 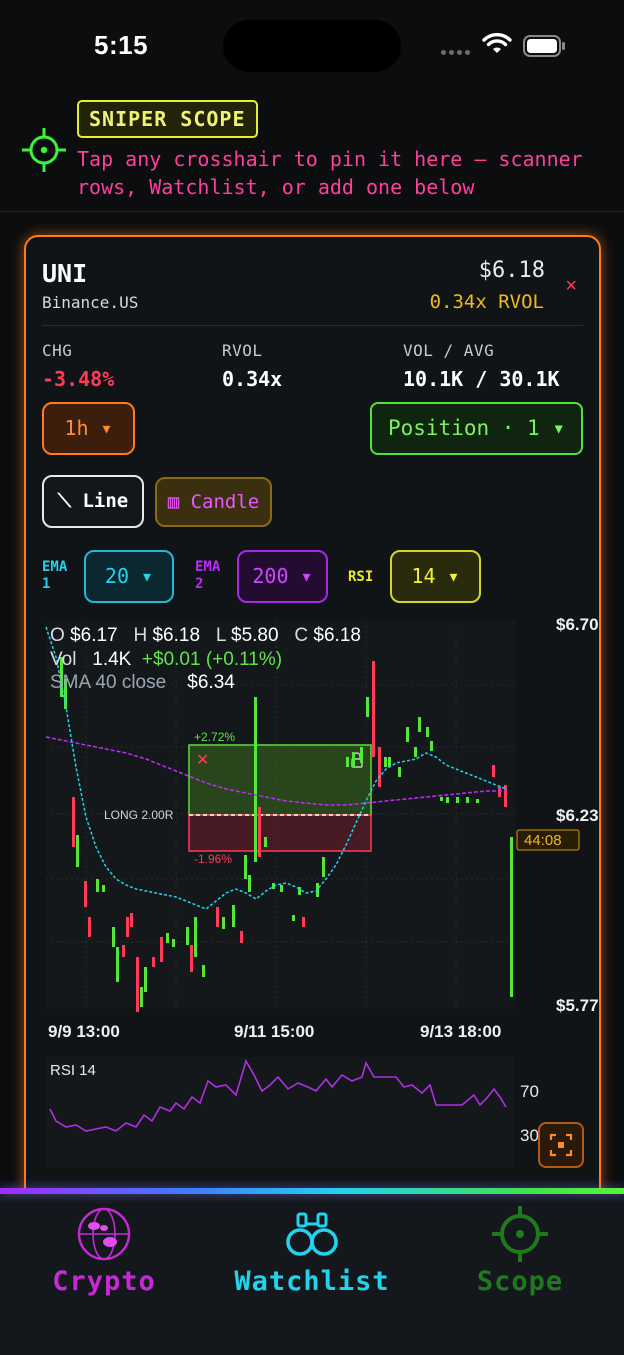 What do you see at coordinates (544, 46) in the screenshot?
I see `battery-icon` at bounding box center [544, 46].